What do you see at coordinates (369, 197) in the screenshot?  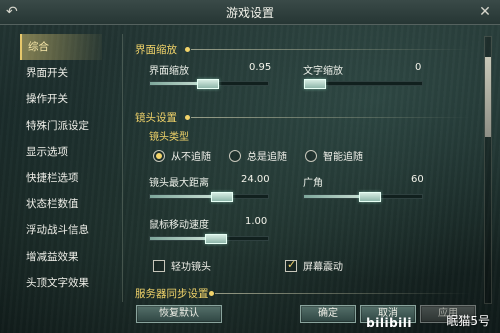 I see `fov-thumb` at bounding box center [369, 197].